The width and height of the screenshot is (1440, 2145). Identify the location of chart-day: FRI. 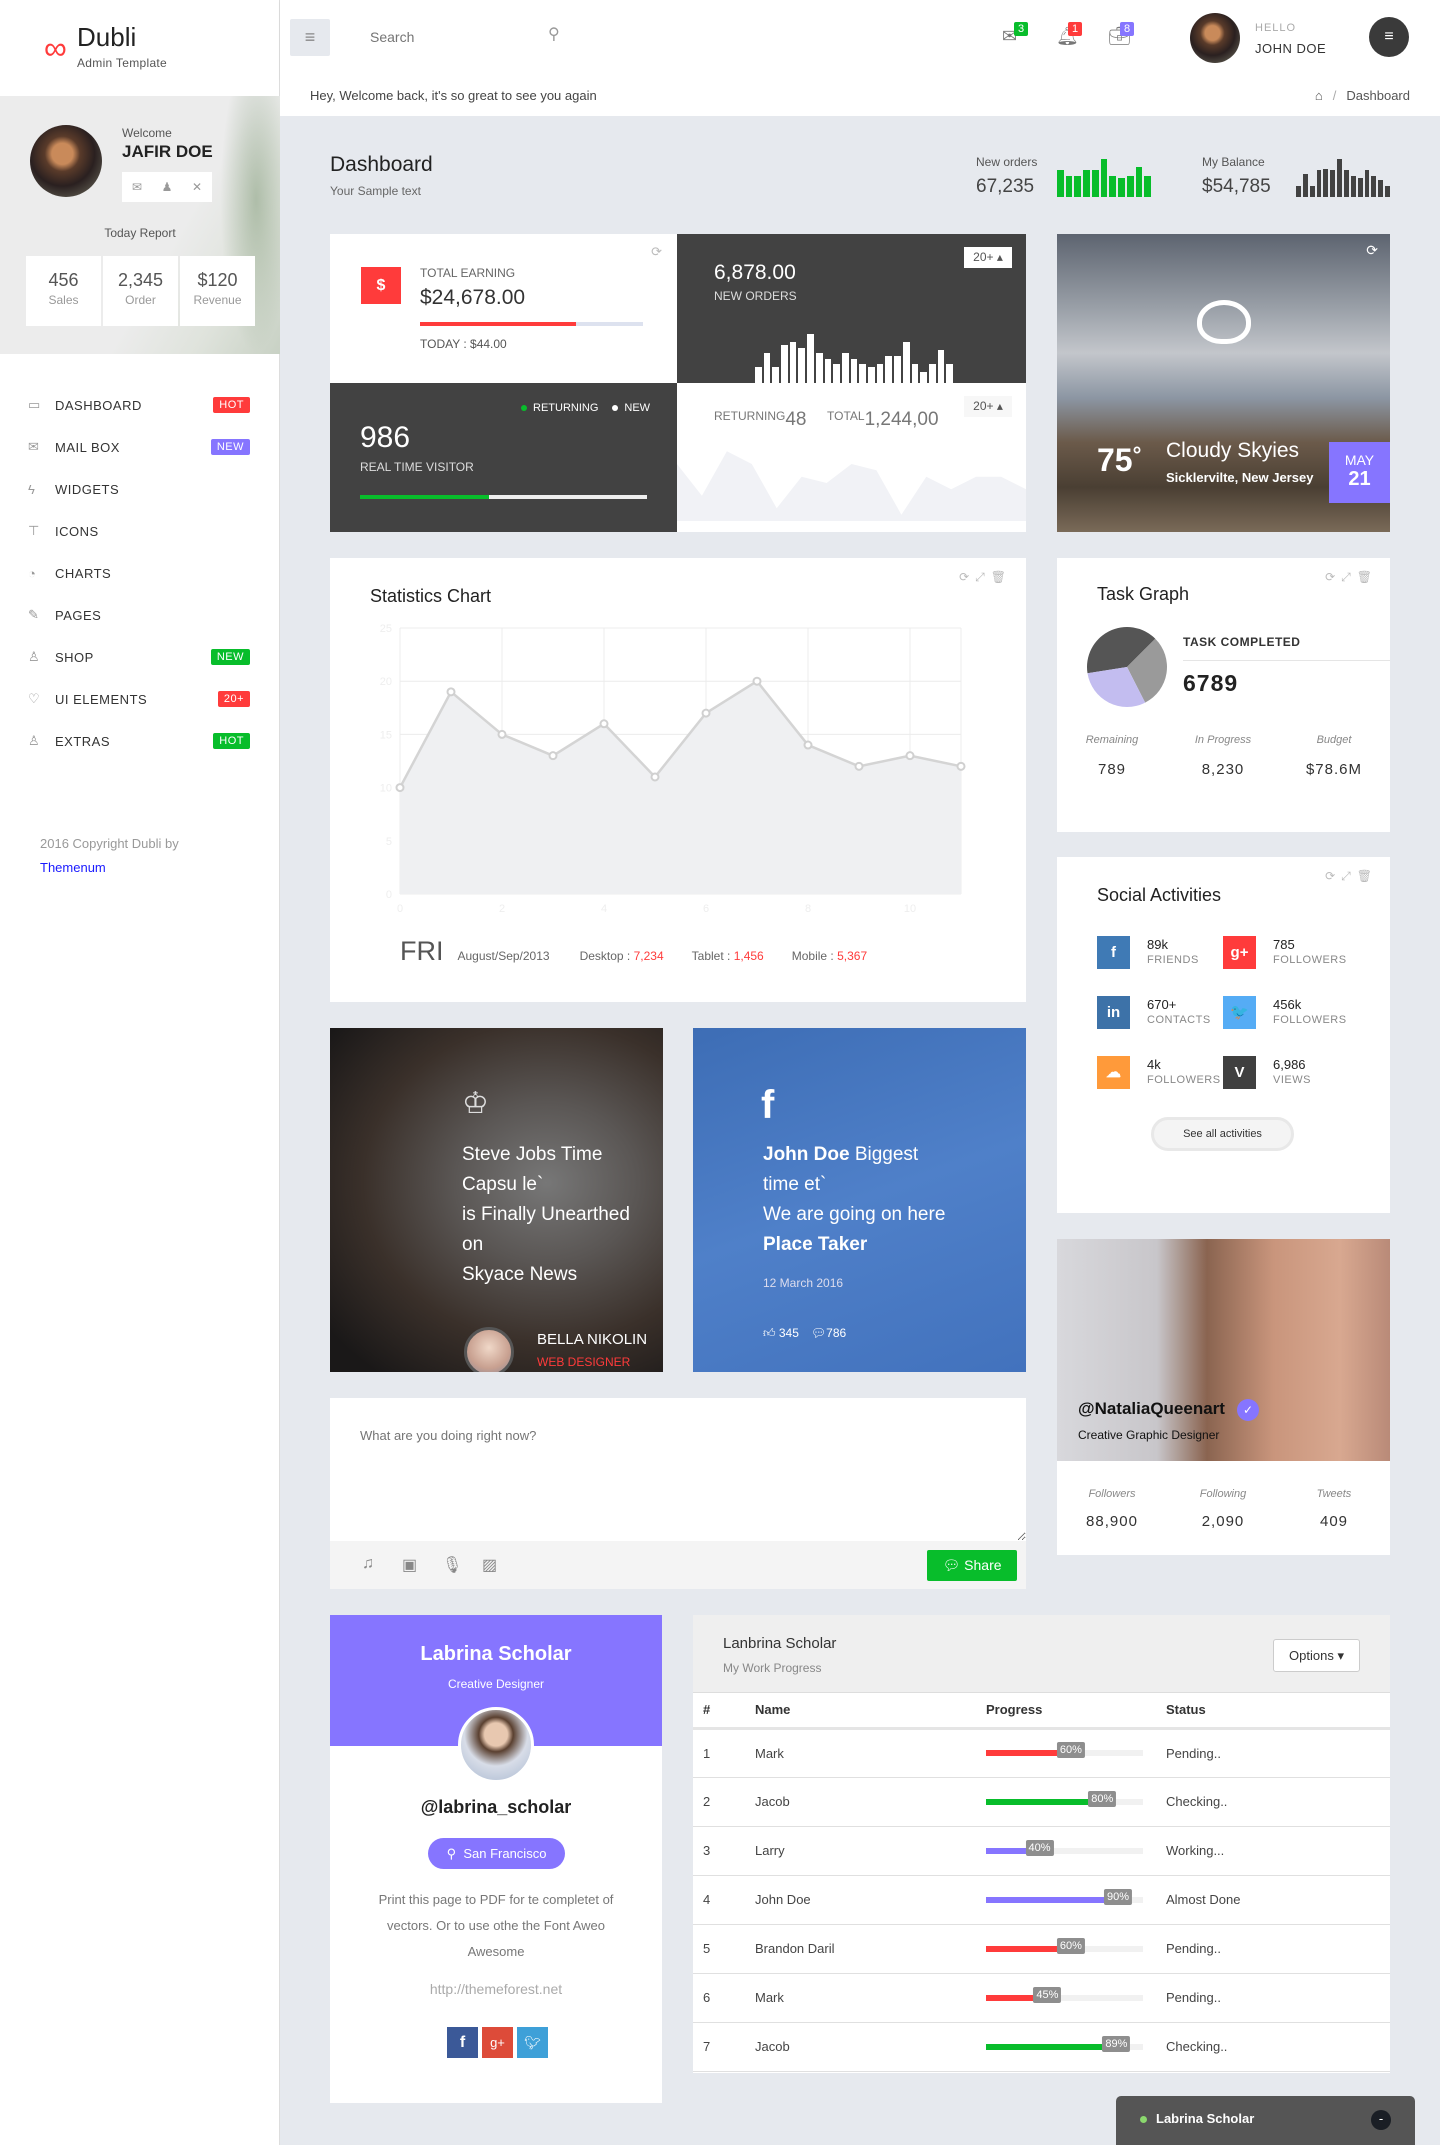
(422, 951).